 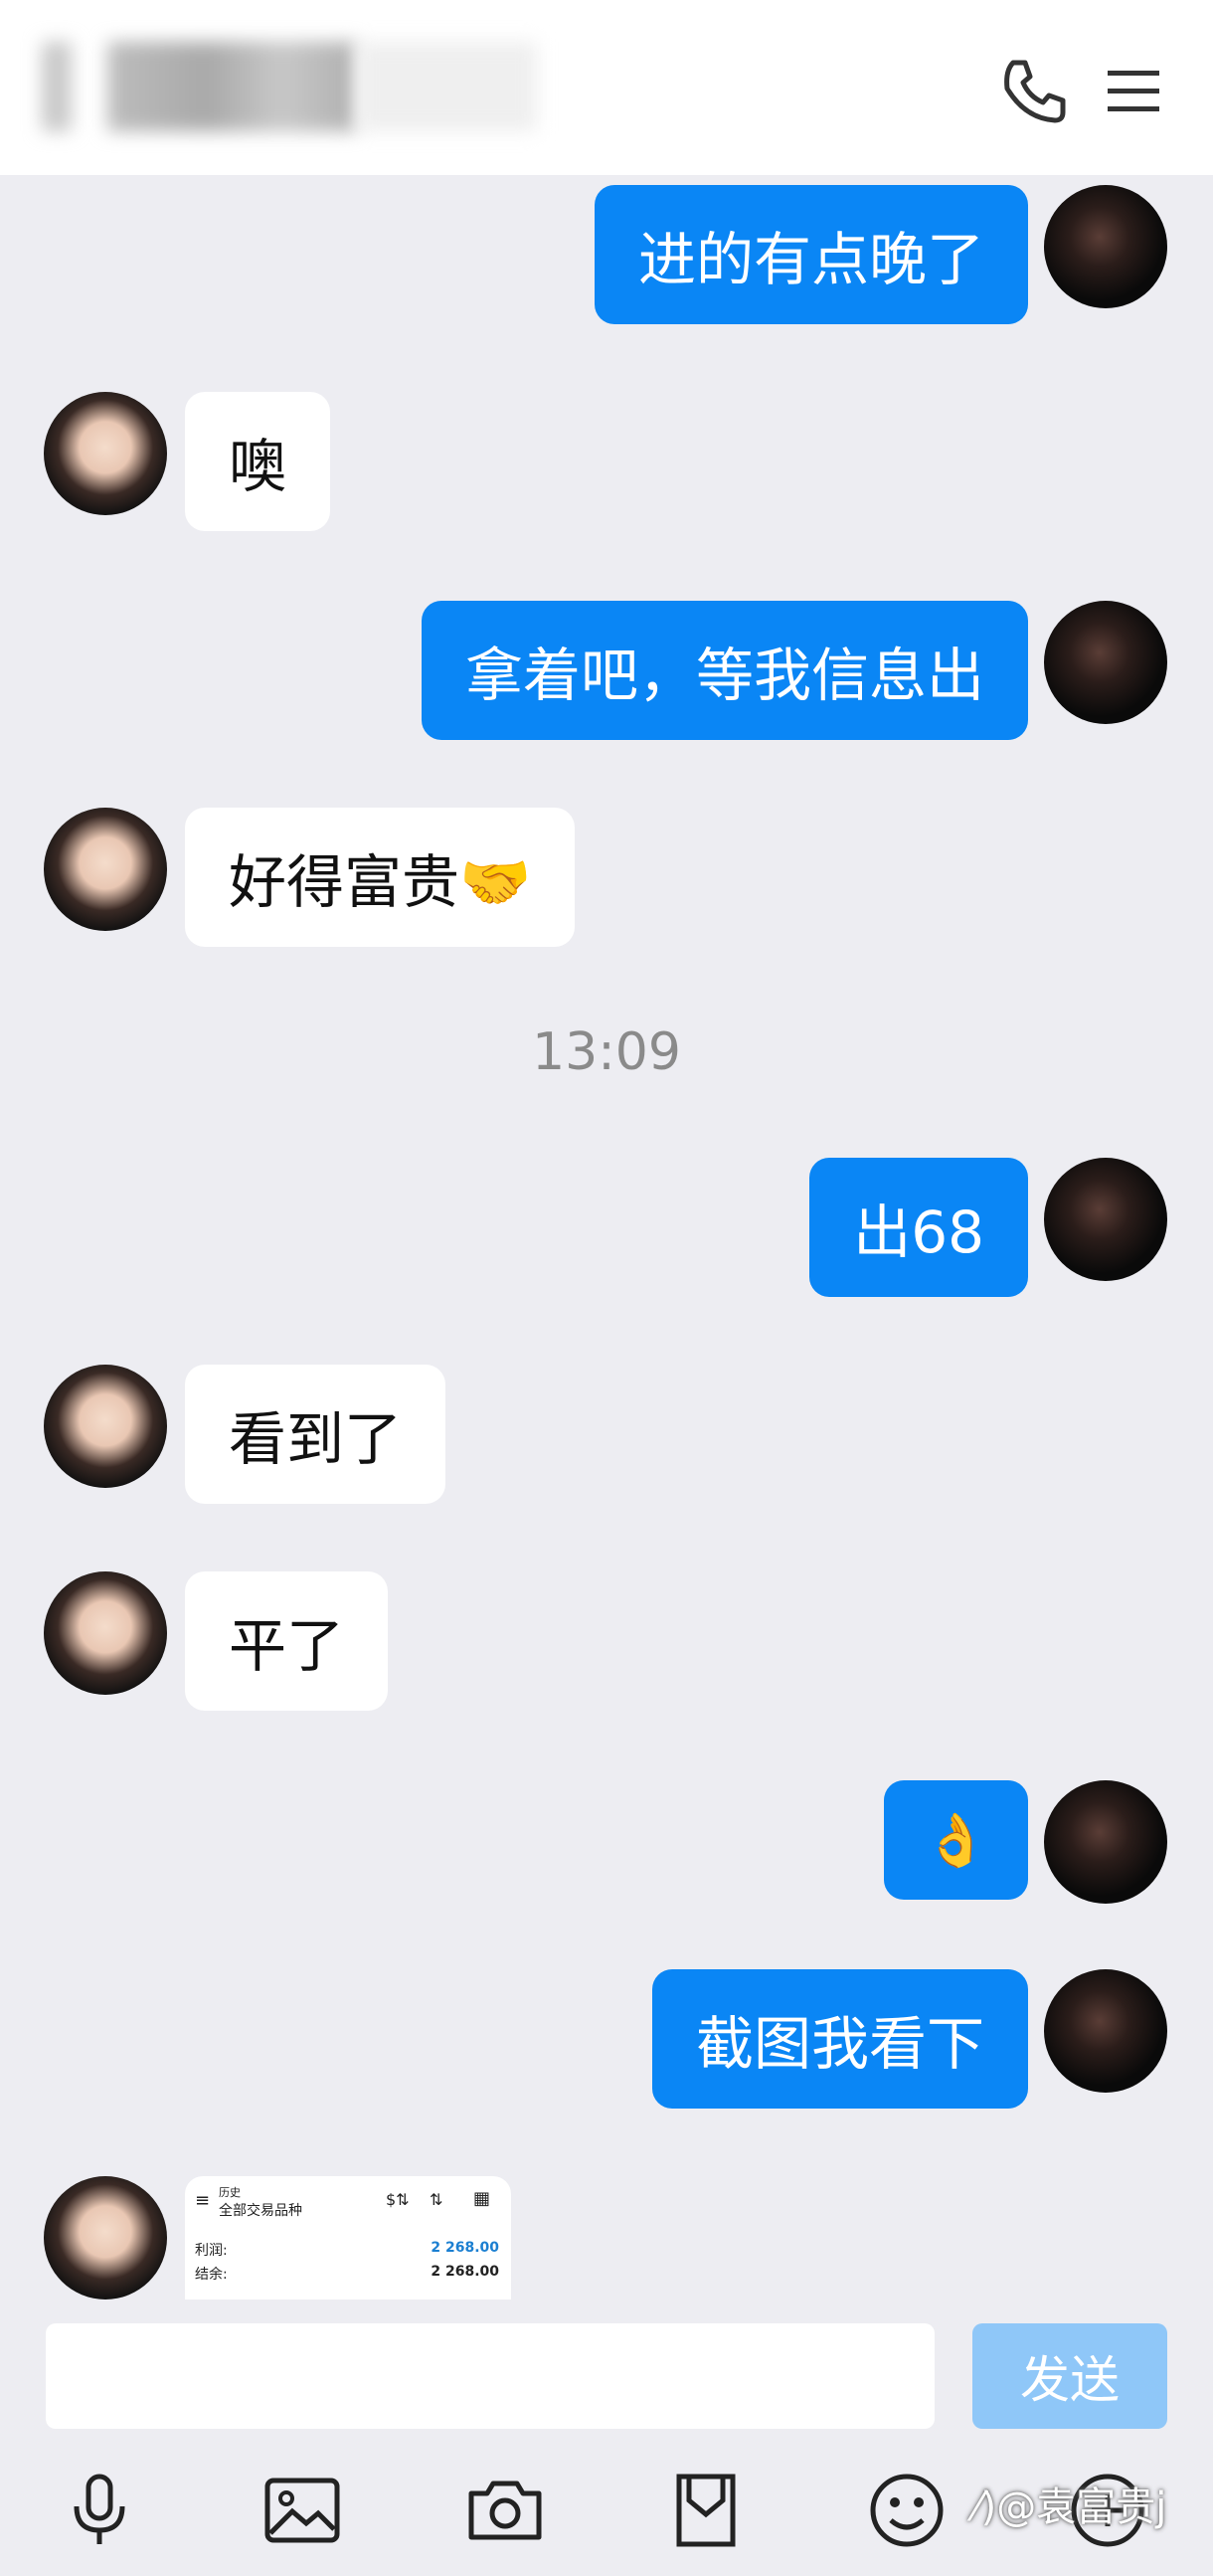 What do you see at coordinates (211, 2275) in the screenshot?
I see `screenshot-row-label: 结余:` at bounding box center [211, 2275].